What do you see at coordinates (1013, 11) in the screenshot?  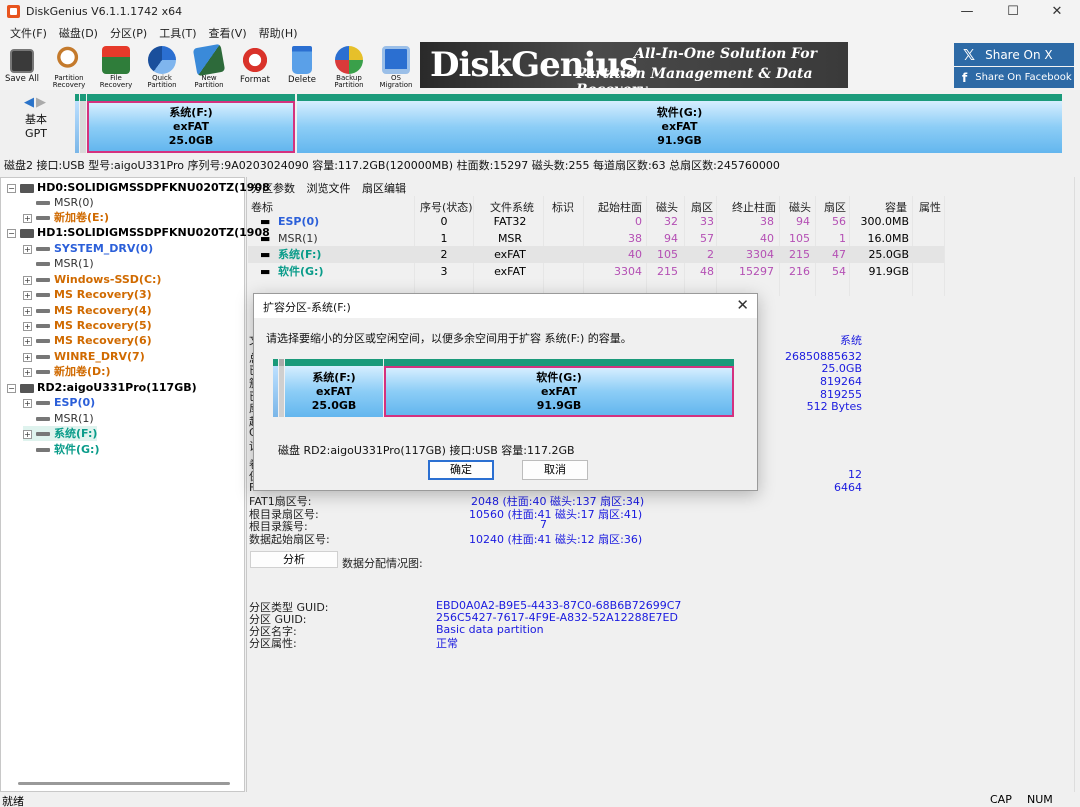 I see `maximize-button: ☐` at bounding box center [1013, 11].